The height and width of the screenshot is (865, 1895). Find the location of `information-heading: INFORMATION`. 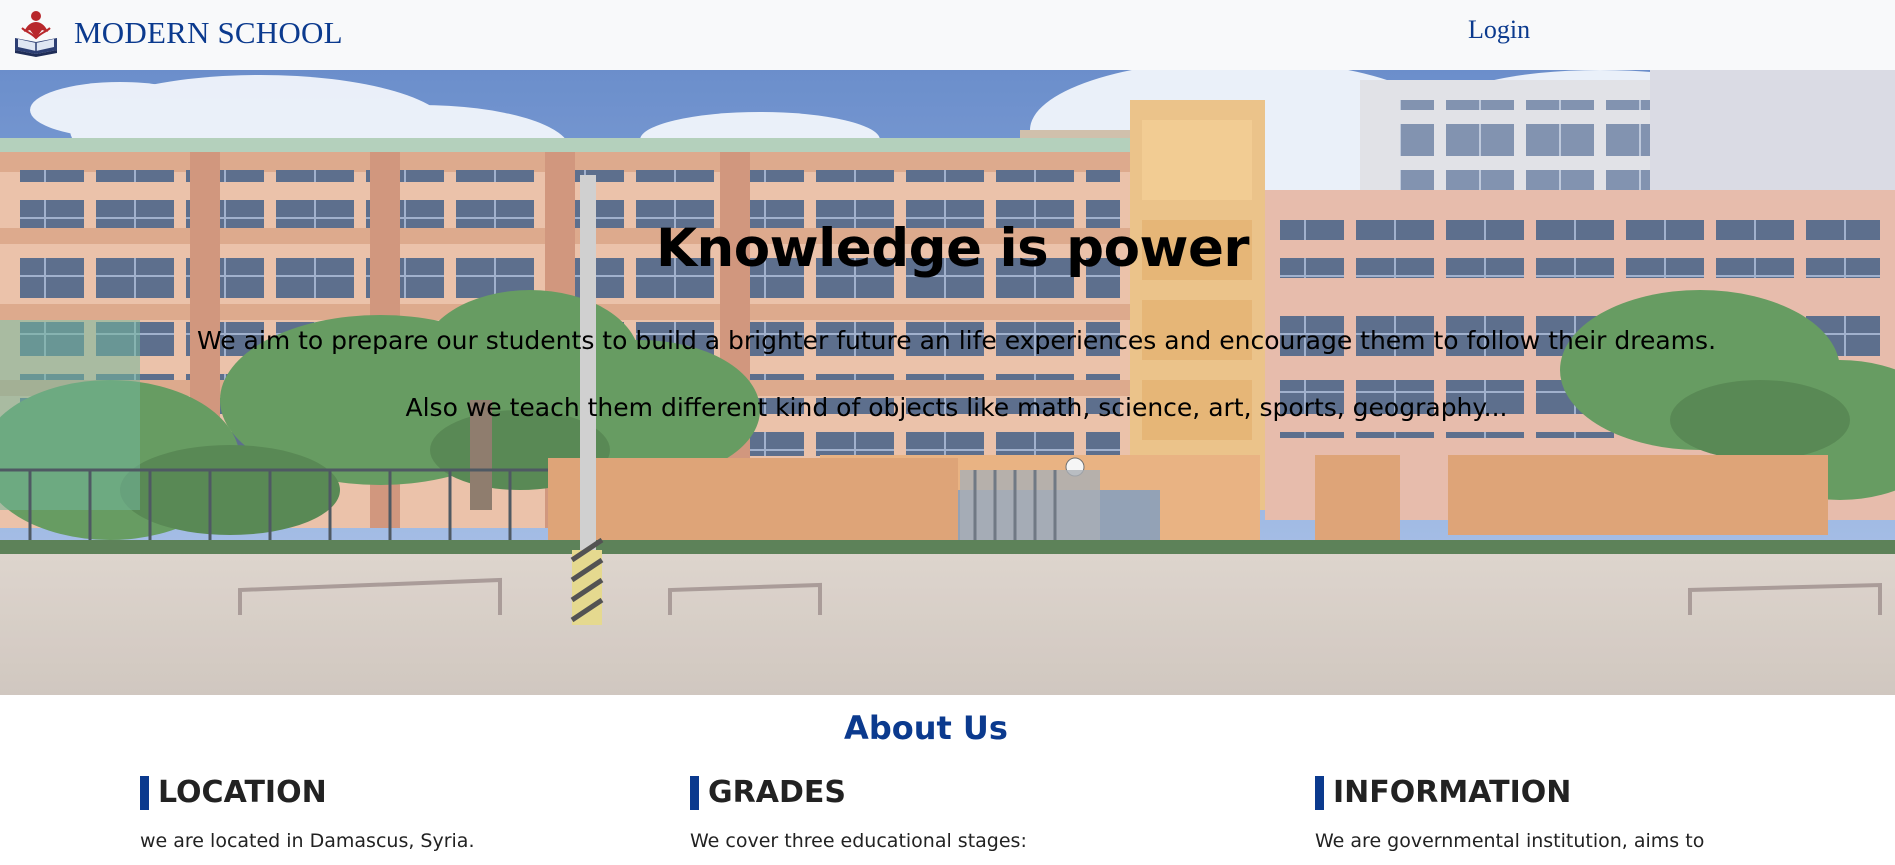

information-heading: INFORMATION is located at coordinates (1509, 793).